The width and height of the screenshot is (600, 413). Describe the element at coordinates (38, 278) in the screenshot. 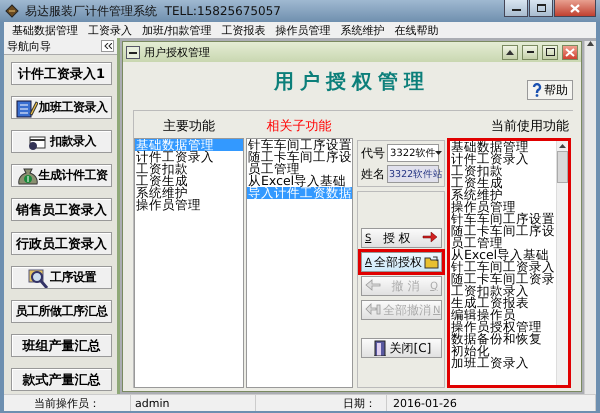

I see `magnifier-icon` at that location.